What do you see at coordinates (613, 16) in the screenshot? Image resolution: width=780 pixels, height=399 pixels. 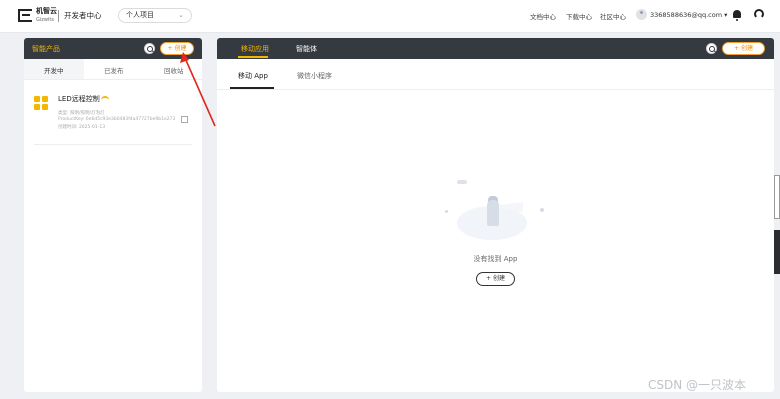 I see `nav-community: 社区中心` at bounding box center [613, 16].